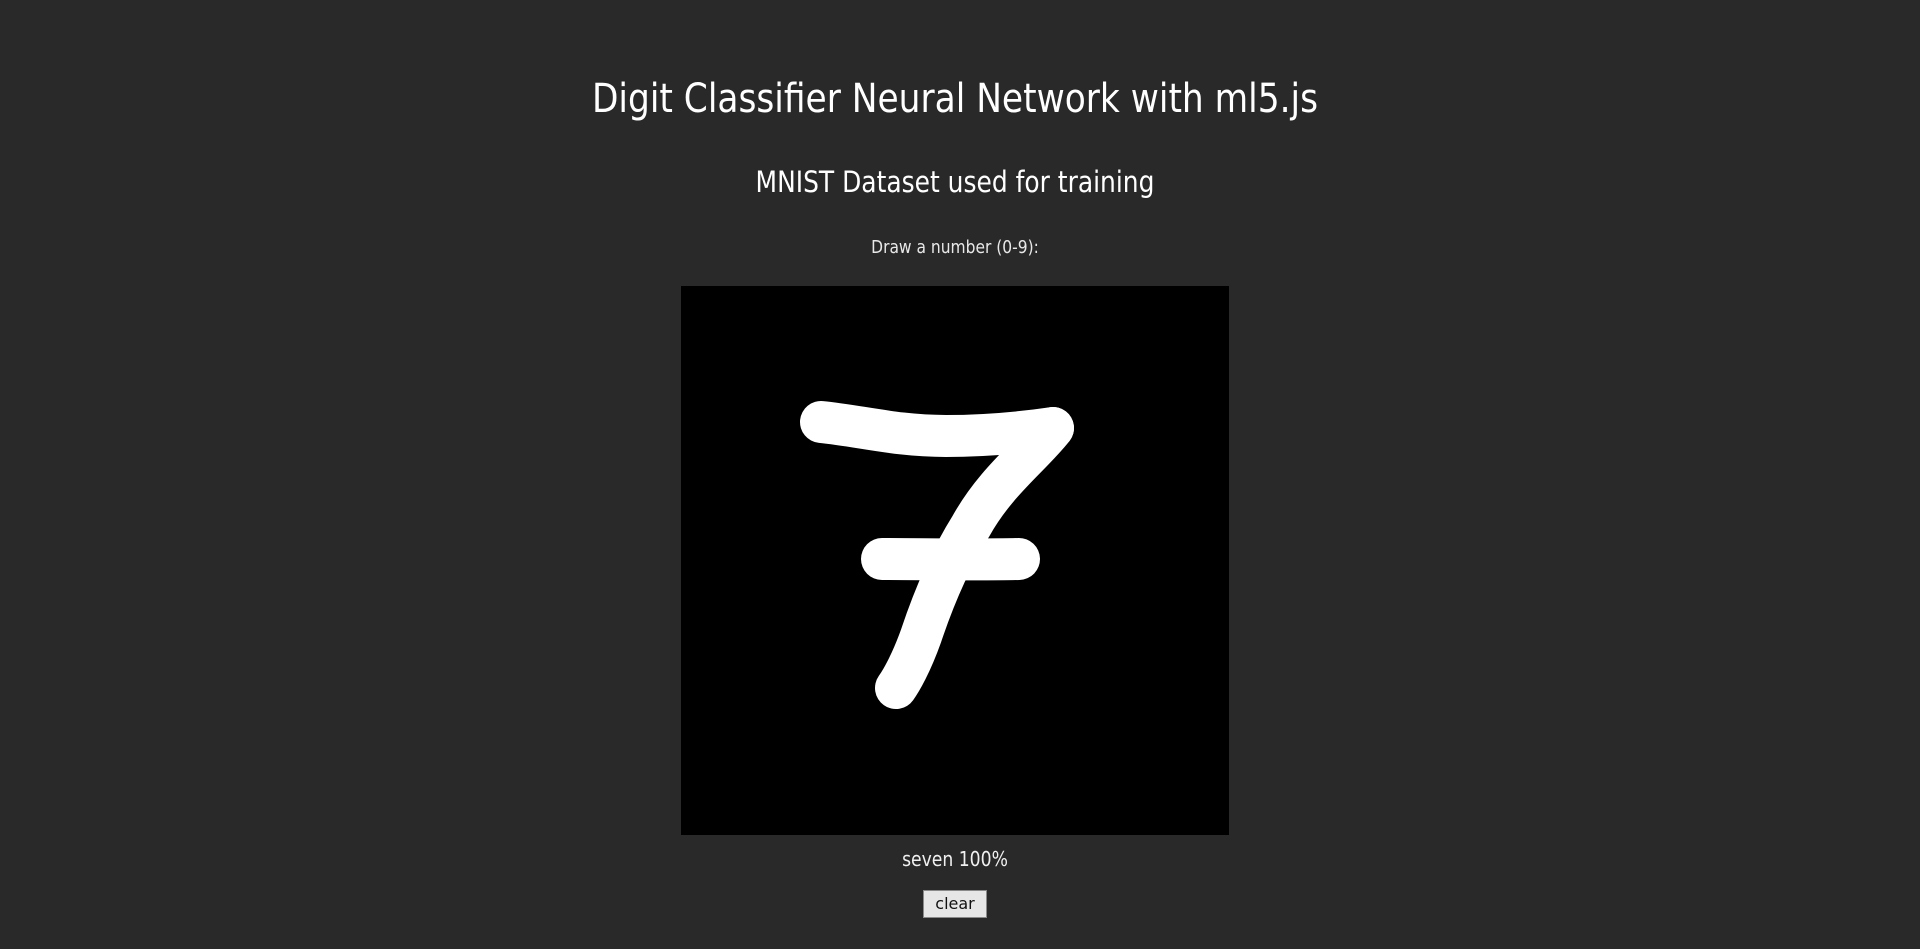 This screenshot has width=1920, height=949. What do you see at coordinates (955, 904) in the screenshot?
I see `clear-button: clear` at bounding box center [955, 904].